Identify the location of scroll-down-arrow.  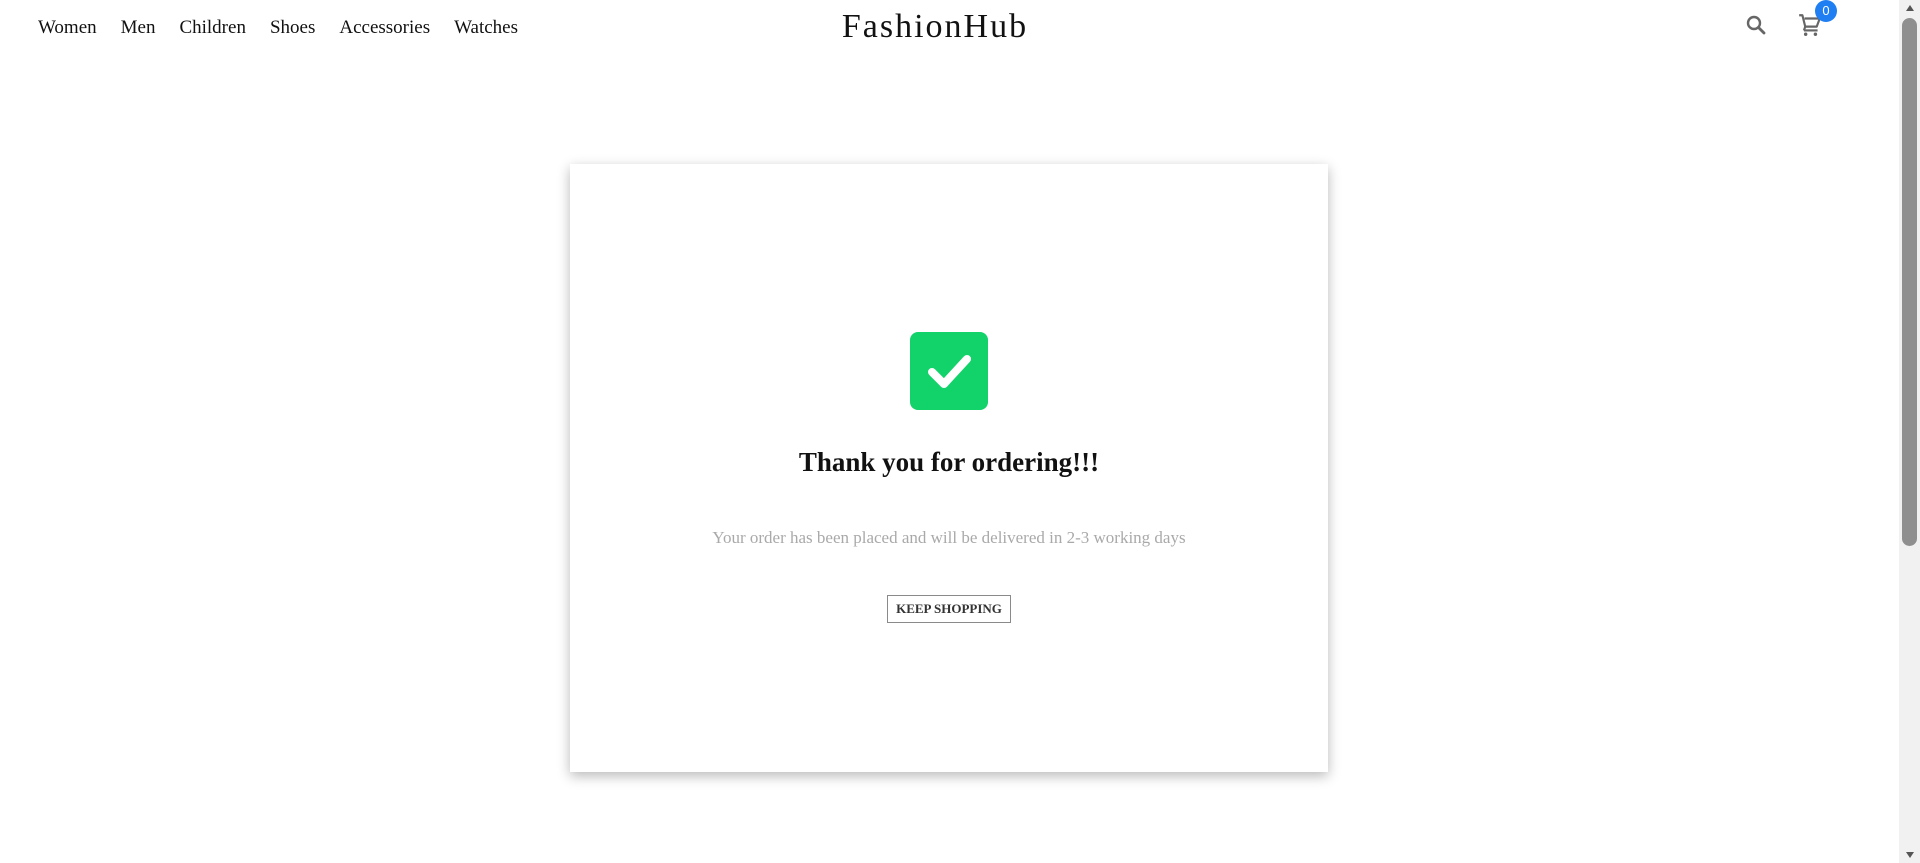
(1909, 855).